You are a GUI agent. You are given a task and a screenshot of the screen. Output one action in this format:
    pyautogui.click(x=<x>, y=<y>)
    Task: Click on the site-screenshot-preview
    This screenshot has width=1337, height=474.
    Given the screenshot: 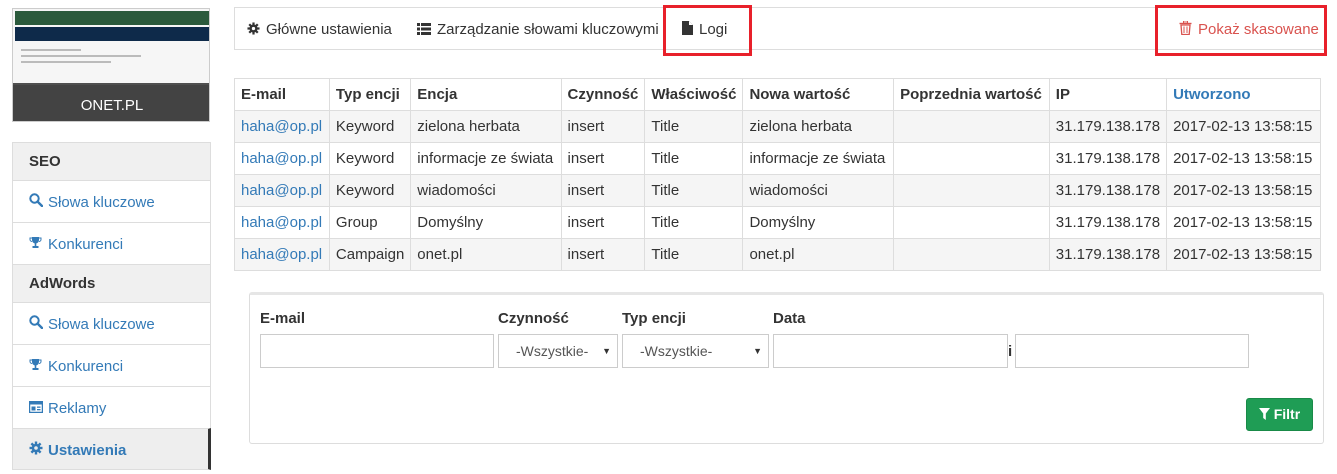 What is the action you would take?
    pyautogui.click(x=111, y=47)
    